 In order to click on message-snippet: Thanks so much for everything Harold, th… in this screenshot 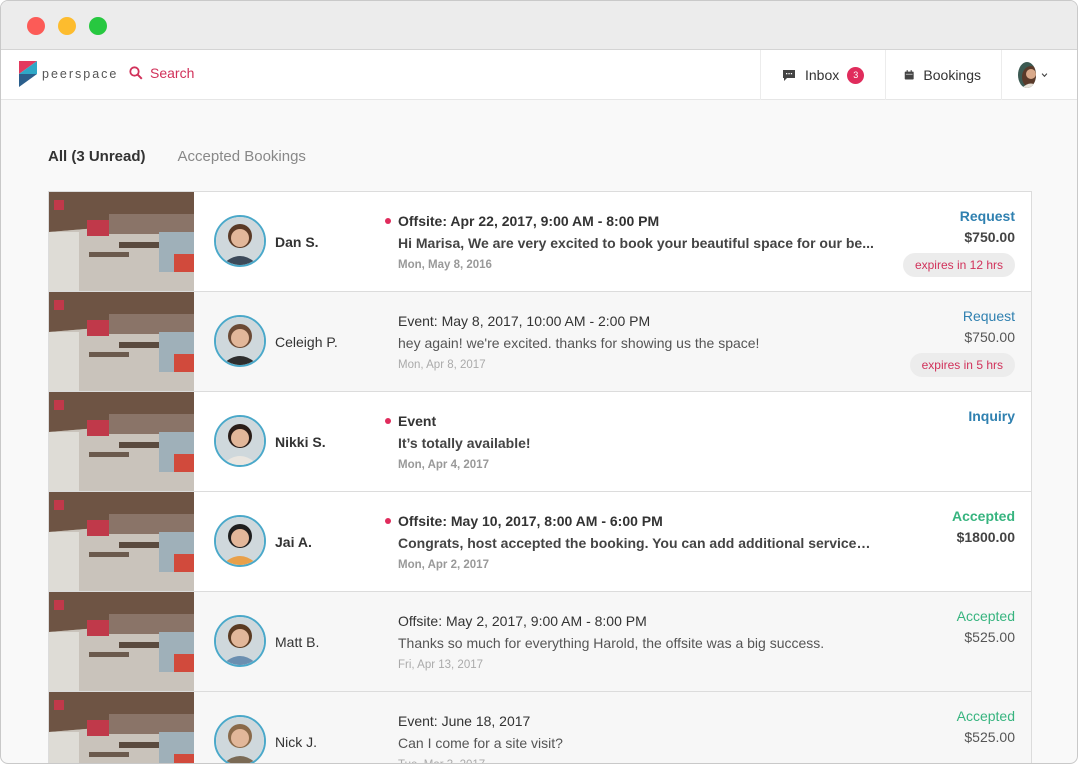, I will do `click(611, 643)`.